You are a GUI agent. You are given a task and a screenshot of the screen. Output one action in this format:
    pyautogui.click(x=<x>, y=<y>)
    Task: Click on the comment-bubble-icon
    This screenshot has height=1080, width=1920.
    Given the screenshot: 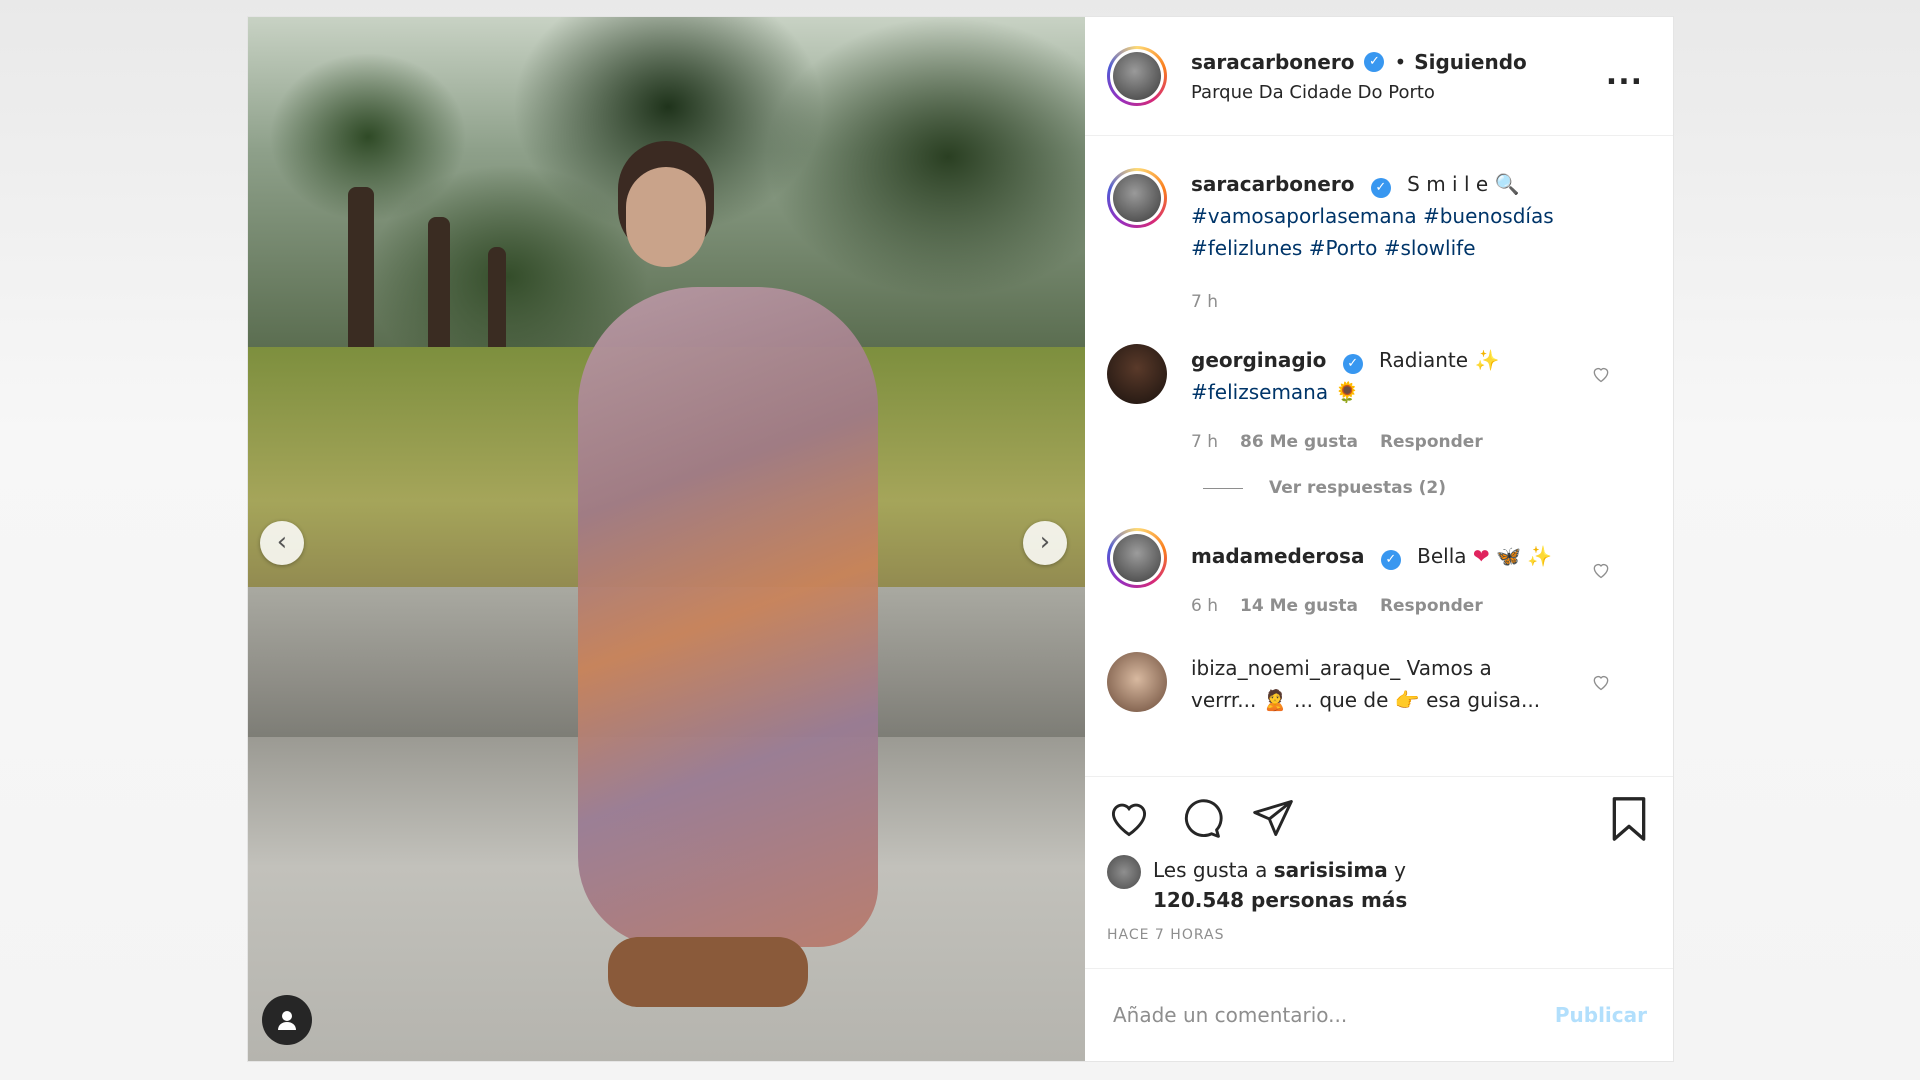 What is the action you would take?
    pyautogui.click(x=1201, y=818)
    